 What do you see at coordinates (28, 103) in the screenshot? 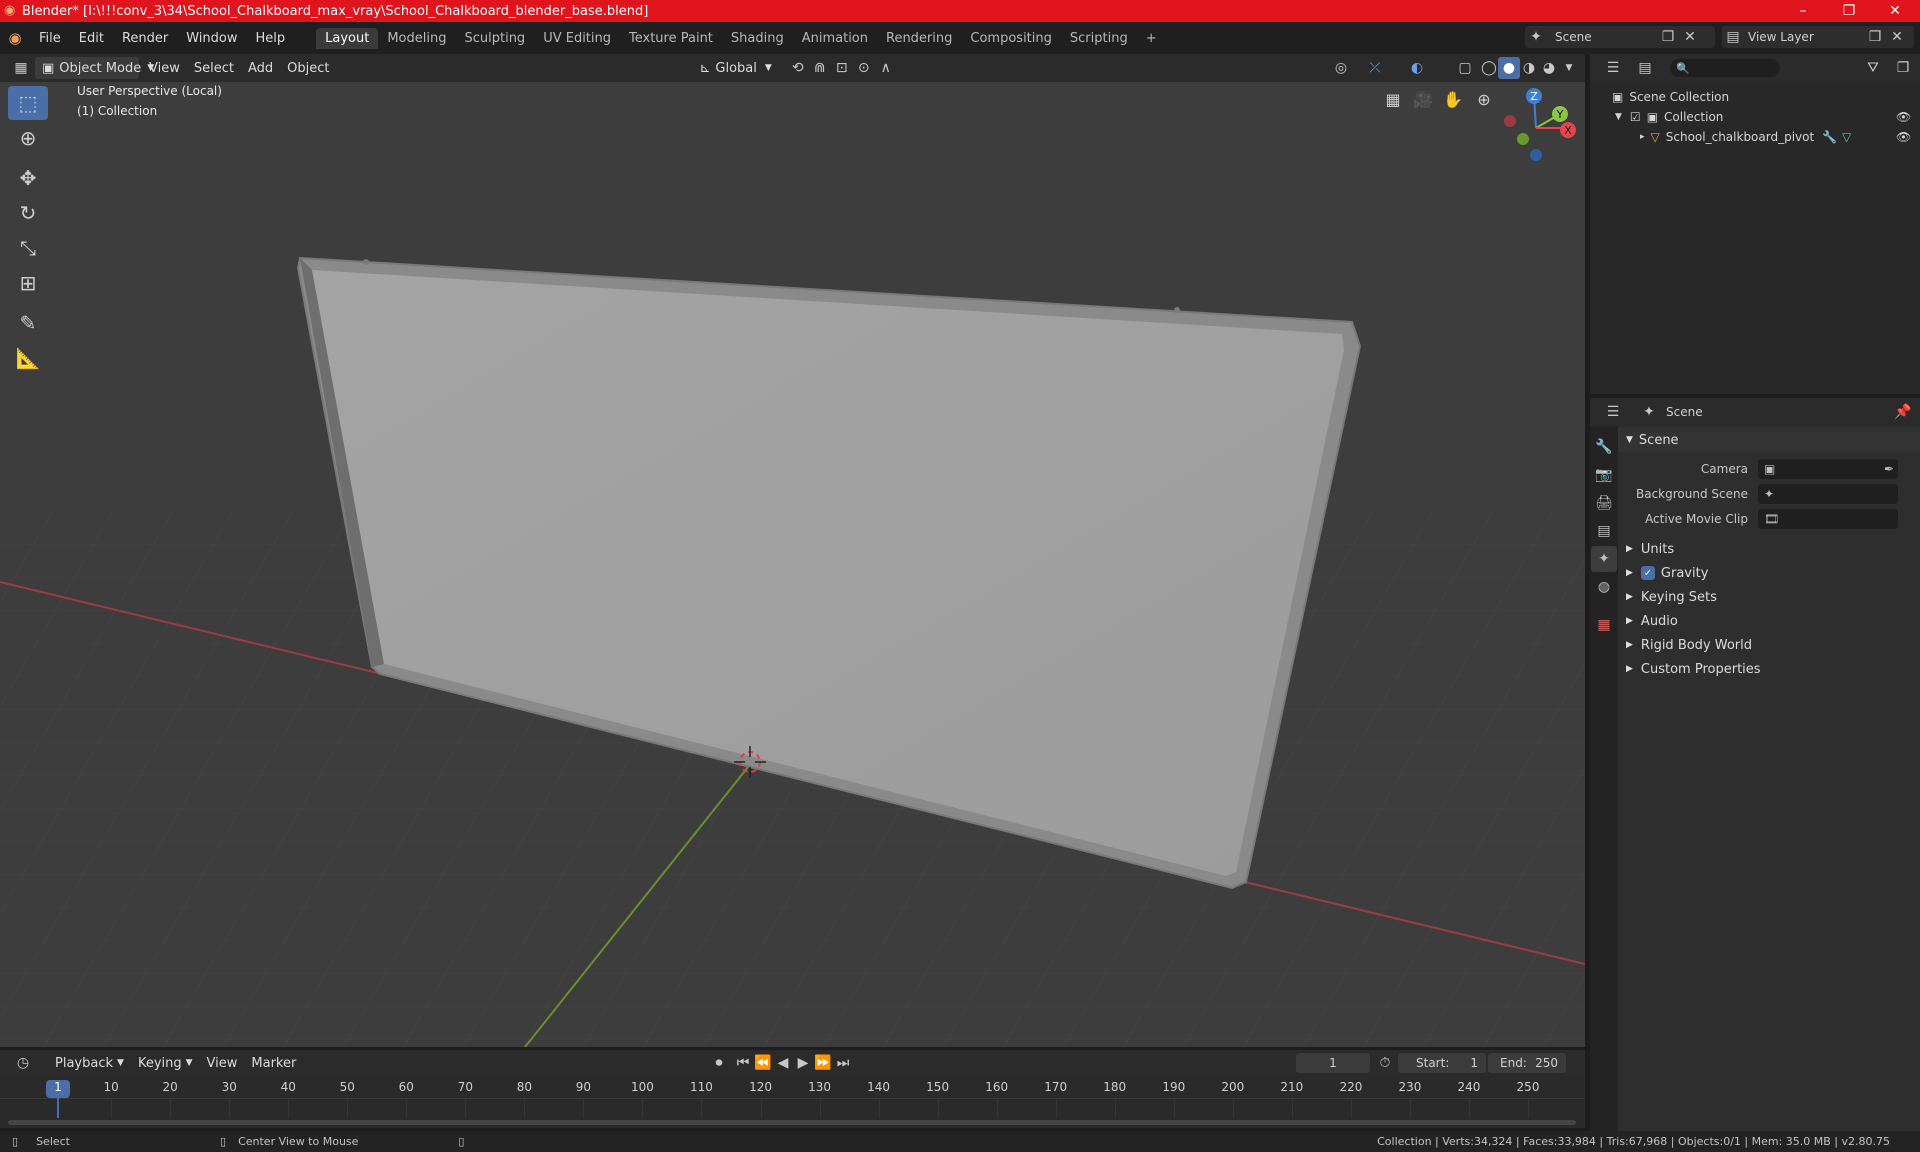
I see `select-box-tool-icon: ⬚` at bounding box center [28, 103].